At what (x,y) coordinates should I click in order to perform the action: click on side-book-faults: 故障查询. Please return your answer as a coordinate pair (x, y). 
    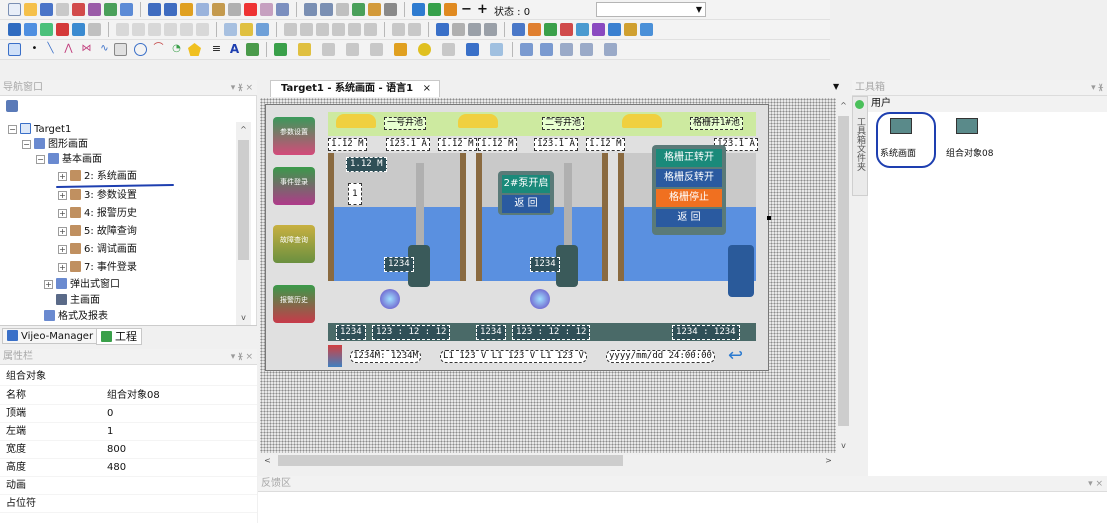
    Looking at the image, I should click on (294, 244).